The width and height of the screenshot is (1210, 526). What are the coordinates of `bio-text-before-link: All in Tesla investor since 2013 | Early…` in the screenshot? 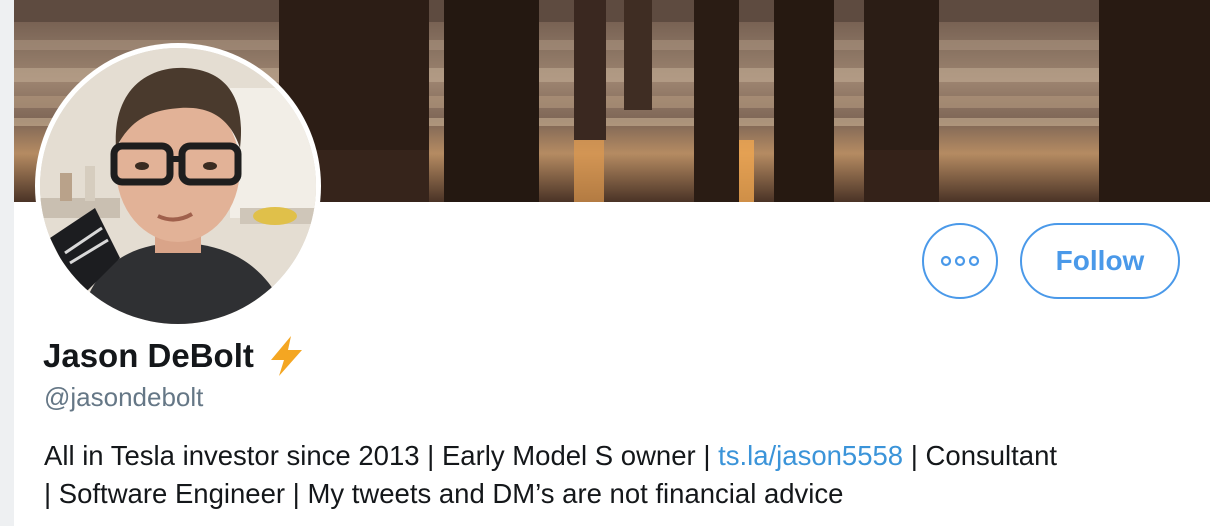 It's located at (381, 455).